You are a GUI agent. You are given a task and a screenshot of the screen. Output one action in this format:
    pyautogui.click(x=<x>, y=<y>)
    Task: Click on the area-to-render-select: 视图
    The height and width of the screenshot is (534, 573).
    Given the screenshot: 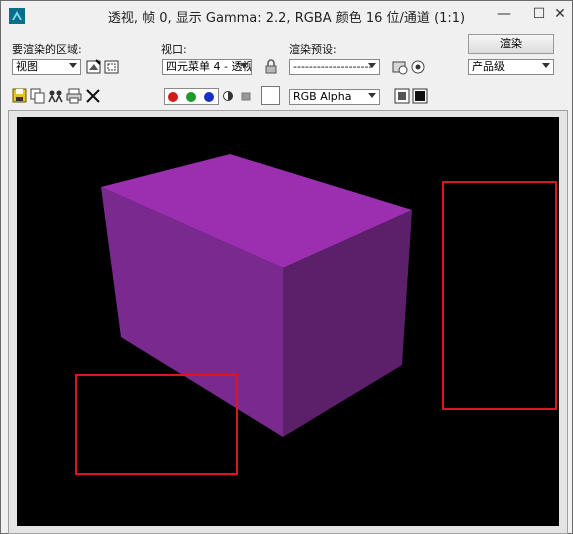 What is the action you would take?
    pyautogui.click(x=46, y=67)
    